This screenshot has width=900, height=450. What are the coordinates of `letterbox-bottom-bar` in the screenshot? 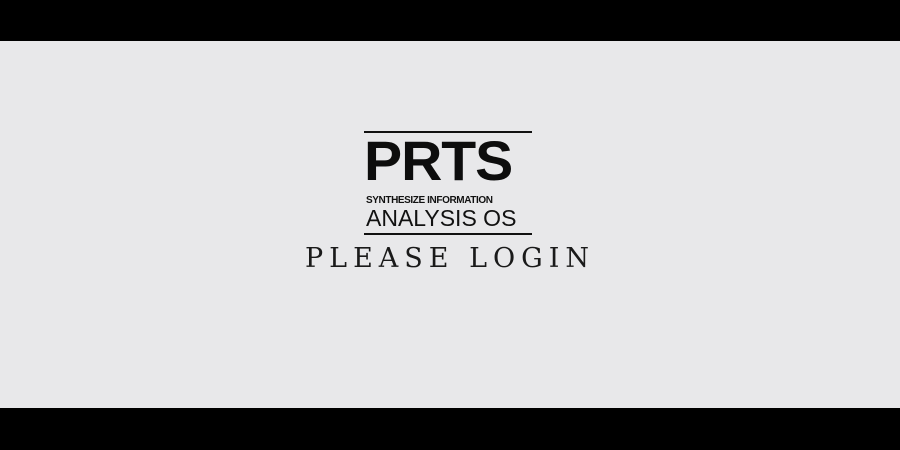 It's located at (450, 429).